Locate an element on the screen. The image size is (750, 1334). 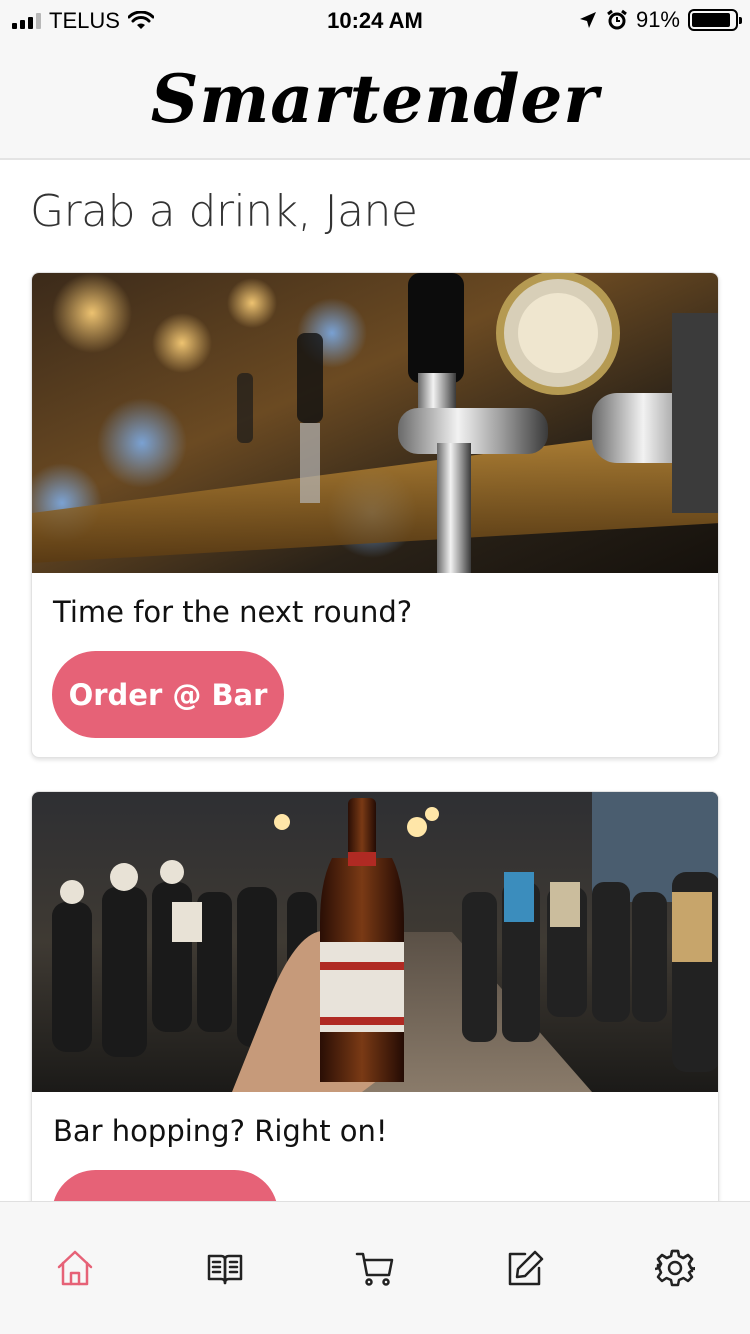
greeting-title: Grab a drink, Jane is located at coordinates (224, 211).